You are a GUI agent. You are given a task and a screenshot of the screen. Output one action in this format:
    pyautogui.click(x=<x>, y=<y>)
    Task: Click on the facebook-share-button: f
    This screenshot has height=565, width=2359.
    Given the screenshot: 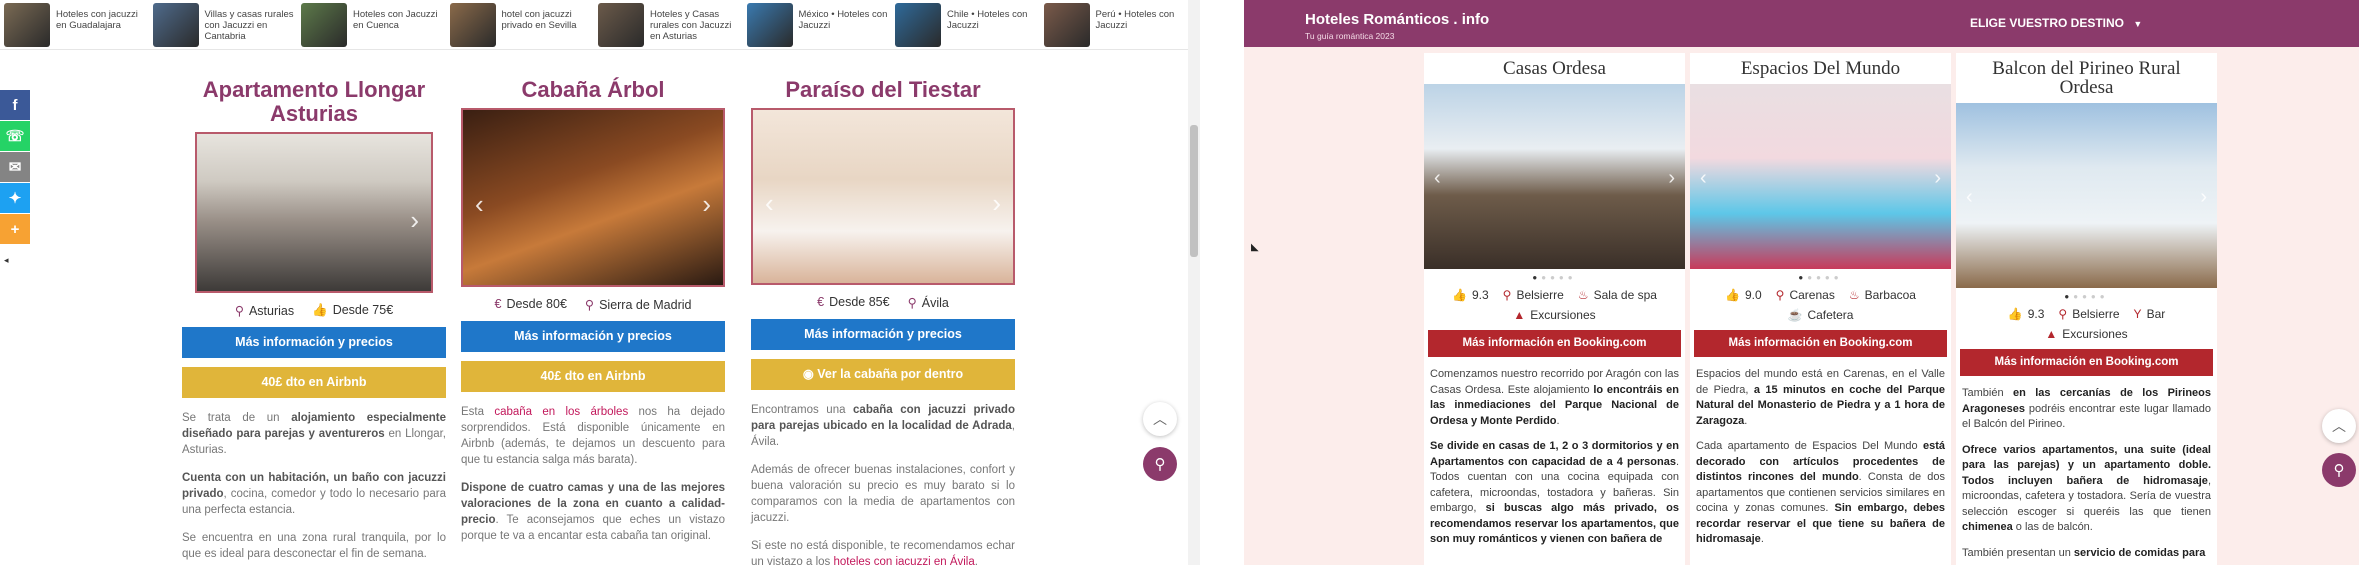 What is the action you would take?
    pyautogui.click(x=15, y=105)
    